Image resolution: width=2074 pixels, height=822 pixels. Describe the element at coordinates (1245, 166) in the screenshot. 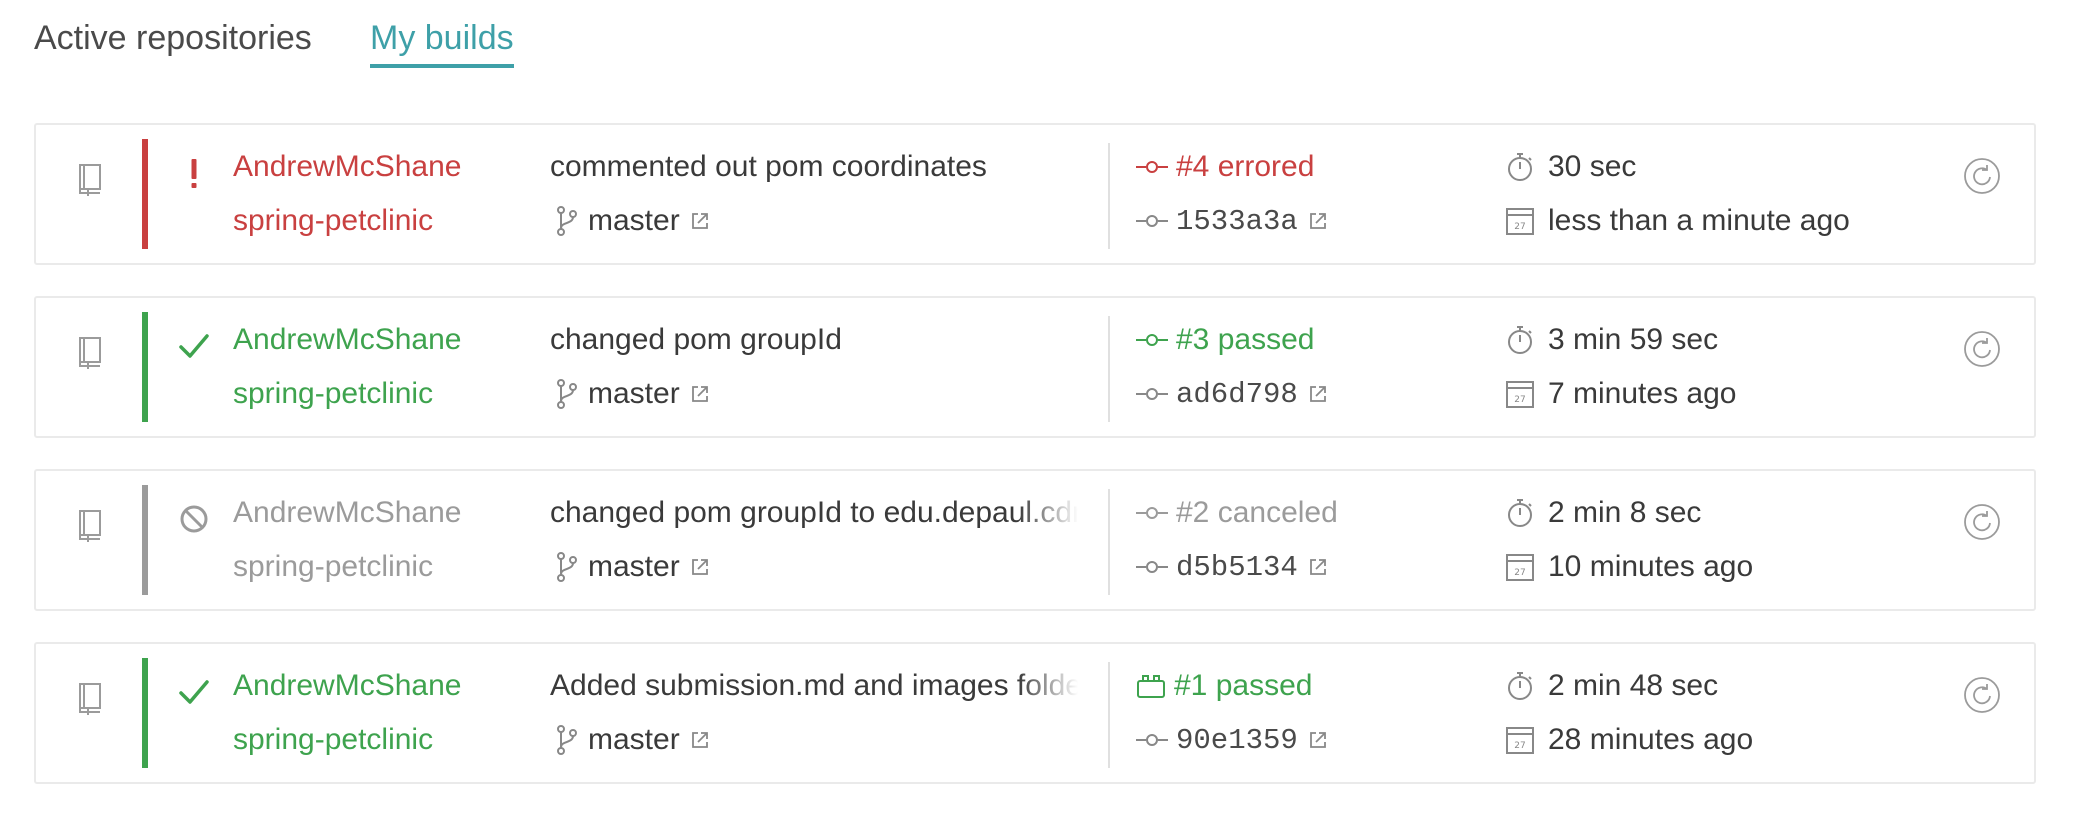

I see `build-state-label: #4 errored` at that location.